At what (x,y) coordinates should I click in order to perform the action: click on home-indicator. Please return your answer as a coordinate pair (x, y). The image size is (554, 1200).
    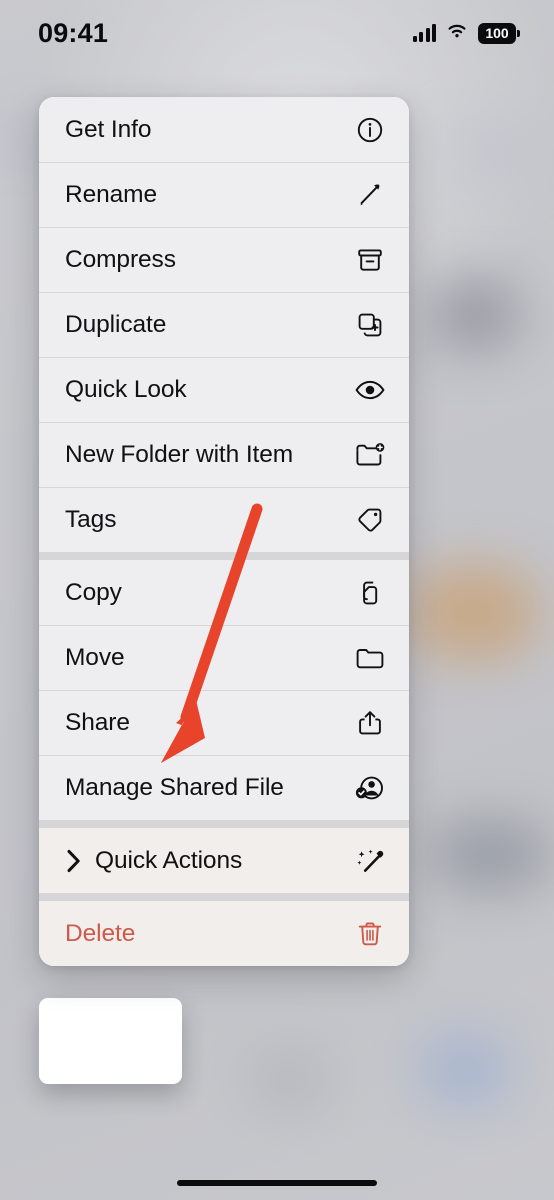
    Looking at the image, I should click on (277, 1183).